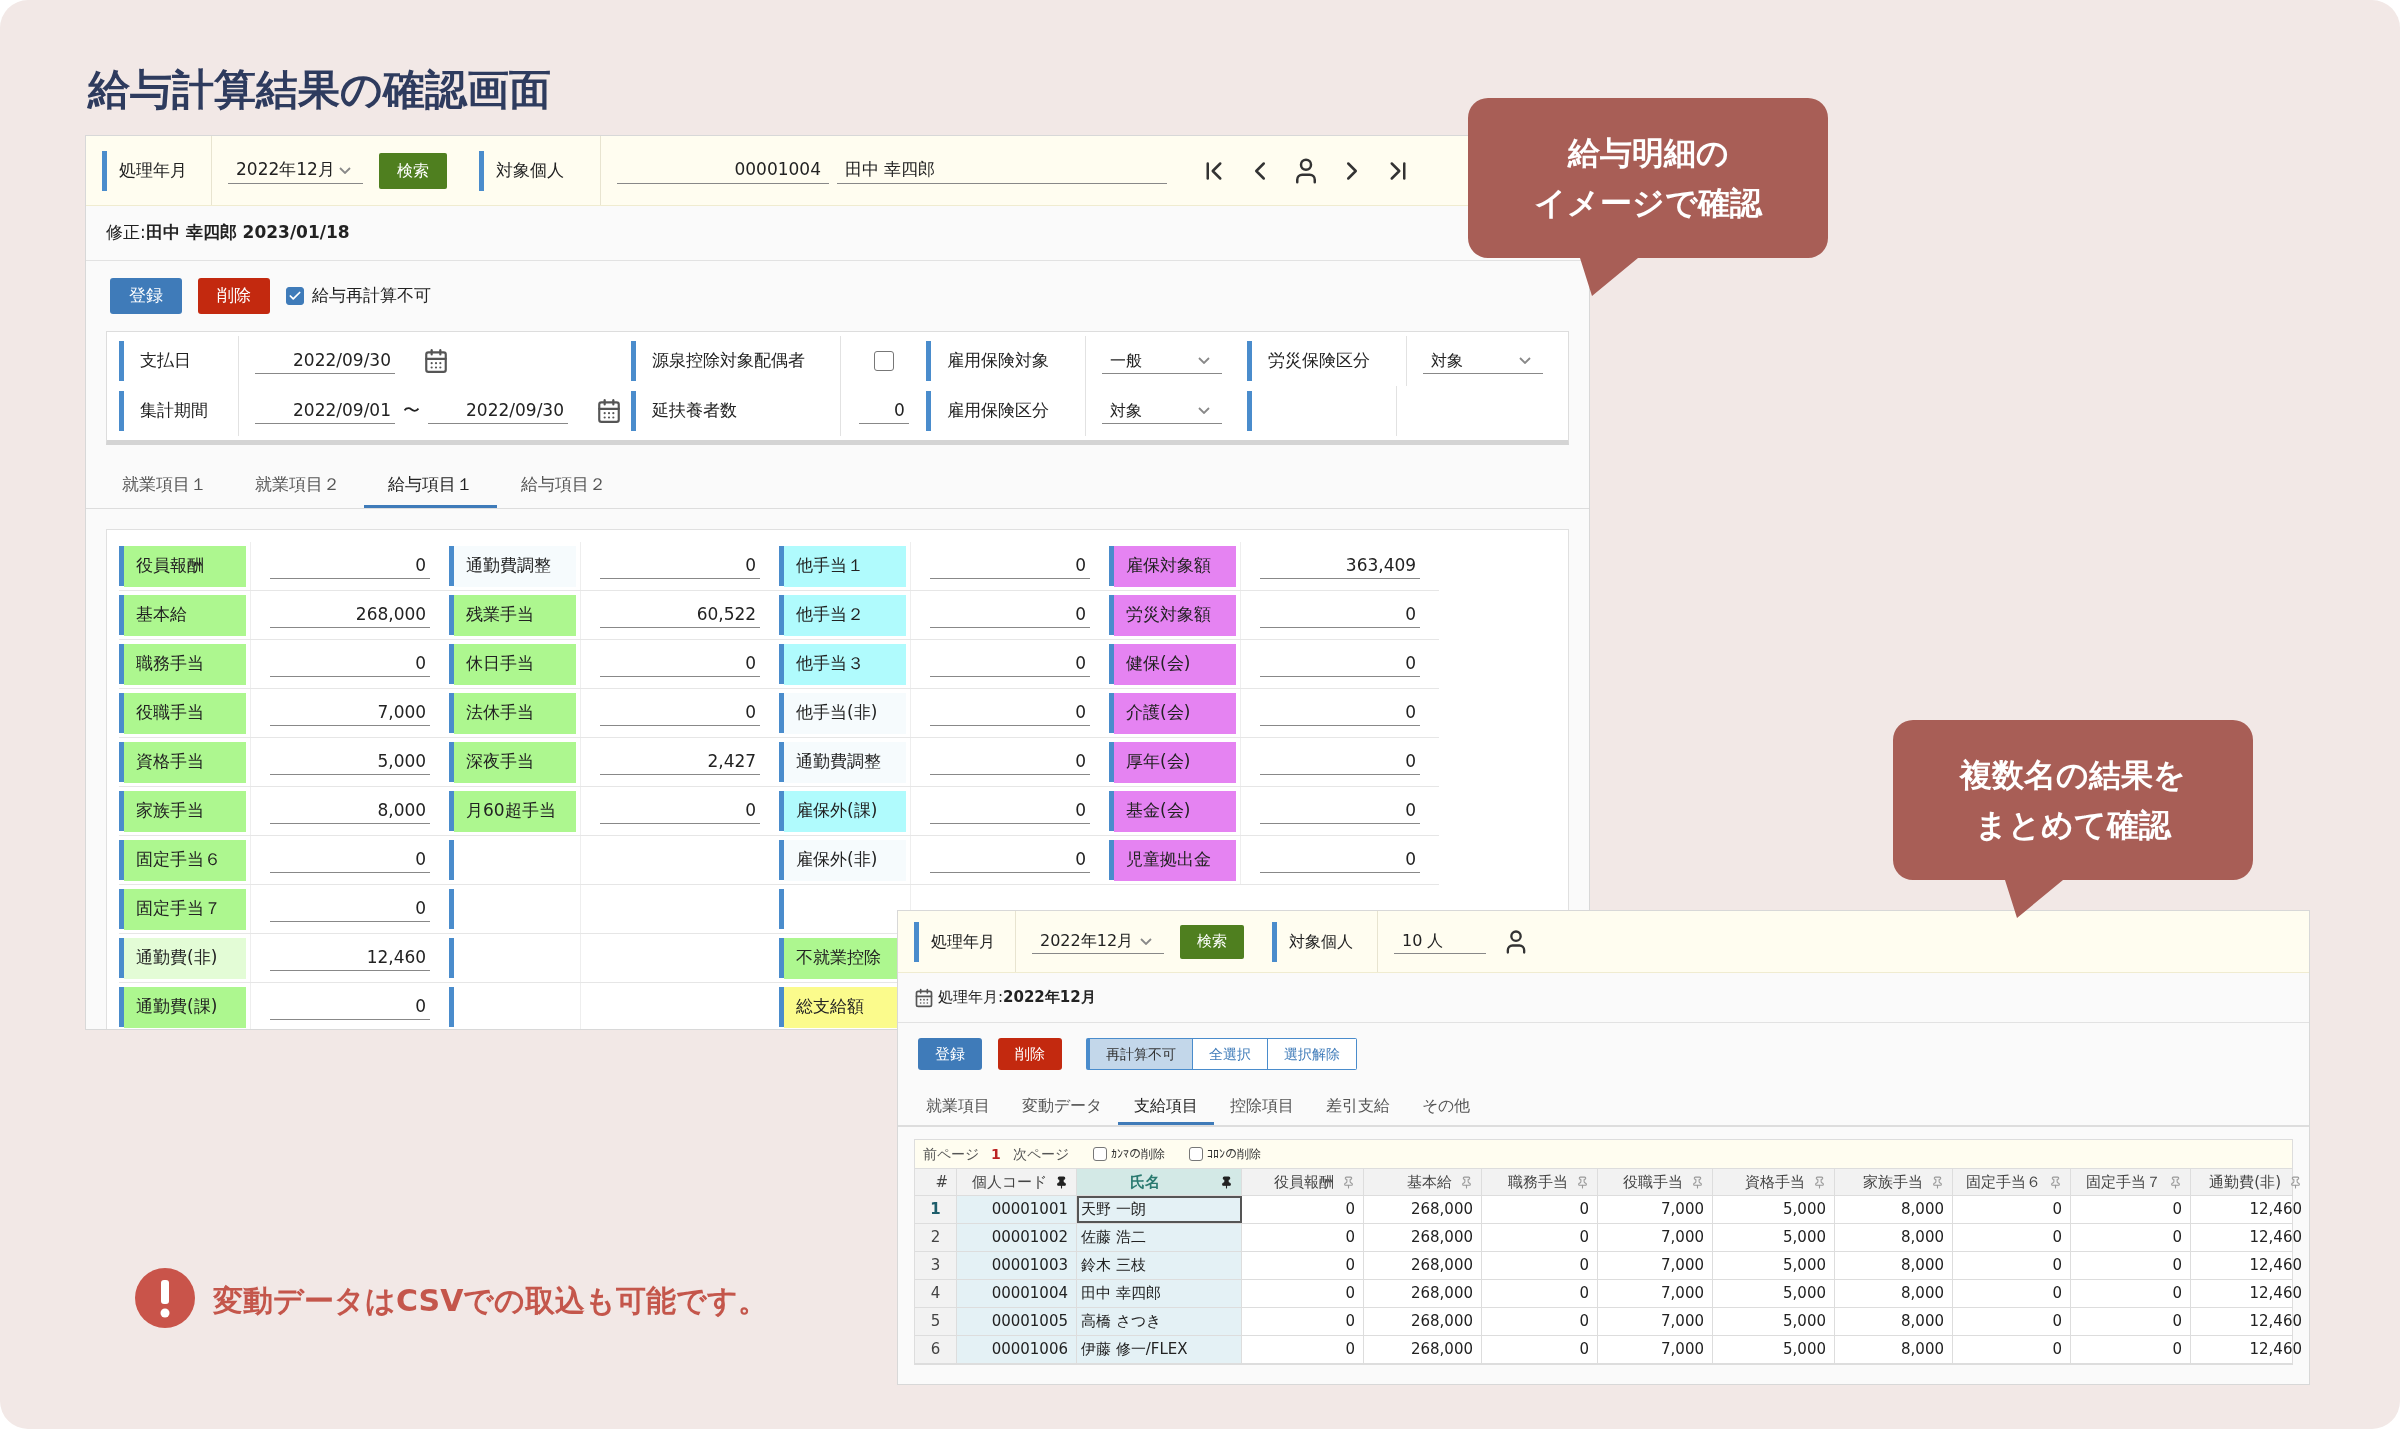 The height and width of the screenshot is (1429, 2400). Describe the element at coordinates (350, 958) in the screenshot. I see `amount-field: 12,460` at that location.